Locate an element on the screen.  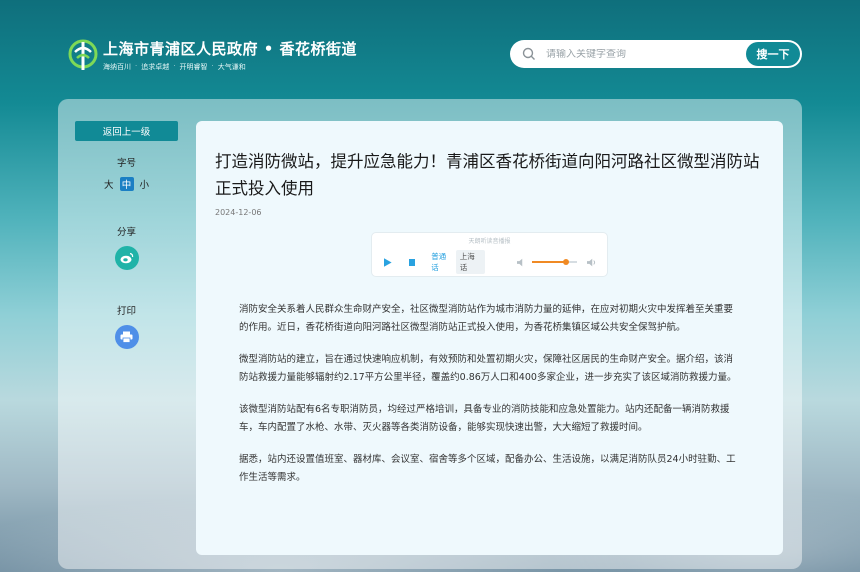
player-controls: 普通话 上海话 is located at coordinates (490, 262).